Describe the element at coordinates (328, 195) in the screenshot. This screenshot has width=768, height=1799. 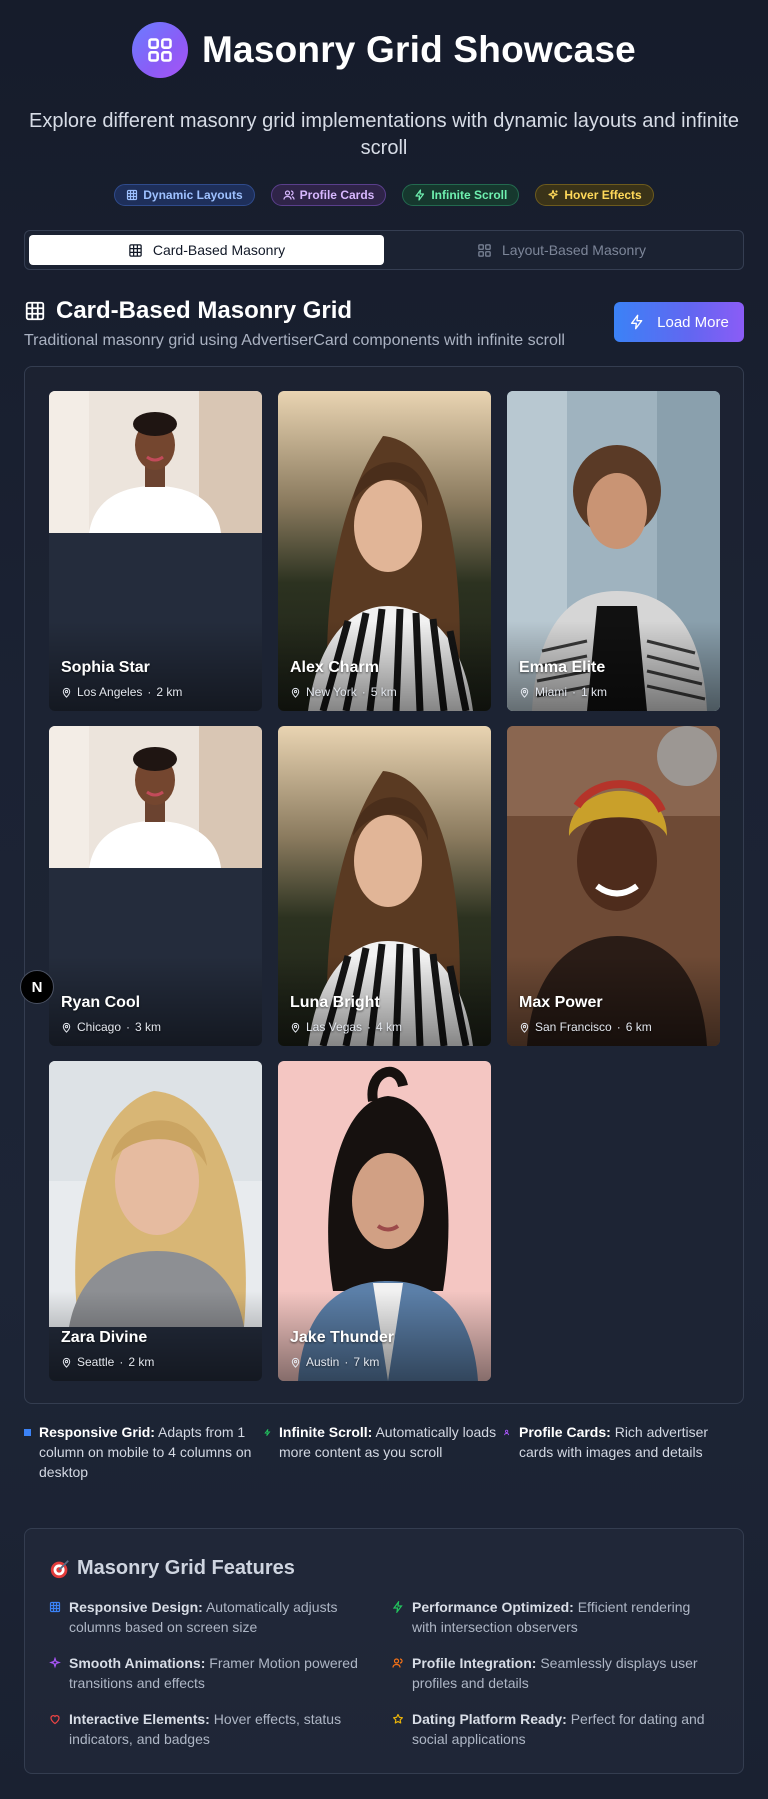
I see `badge-profile-cards: Profile Cards` at that location.